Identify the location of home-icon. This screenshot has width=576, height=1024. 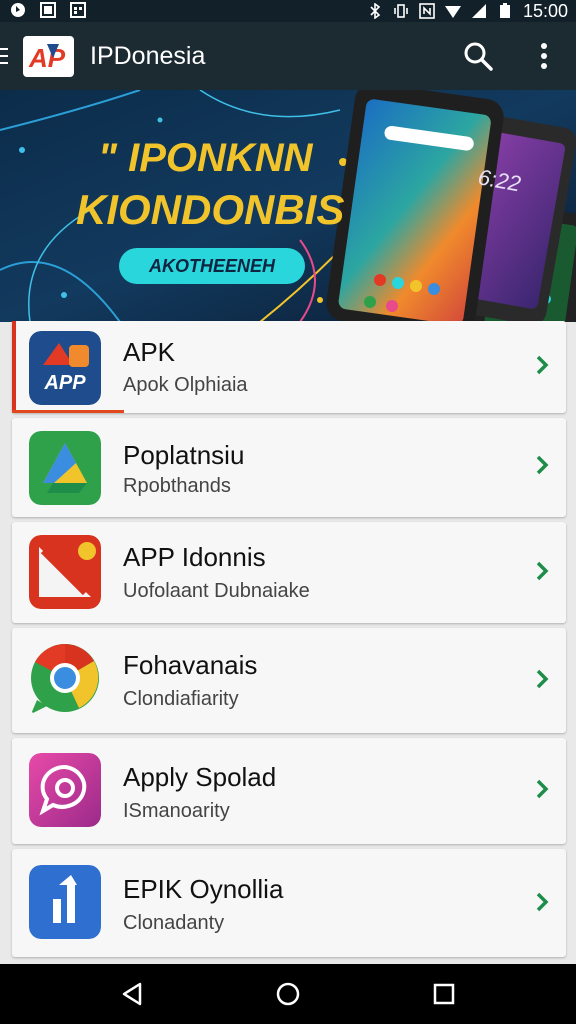
(288, 994).